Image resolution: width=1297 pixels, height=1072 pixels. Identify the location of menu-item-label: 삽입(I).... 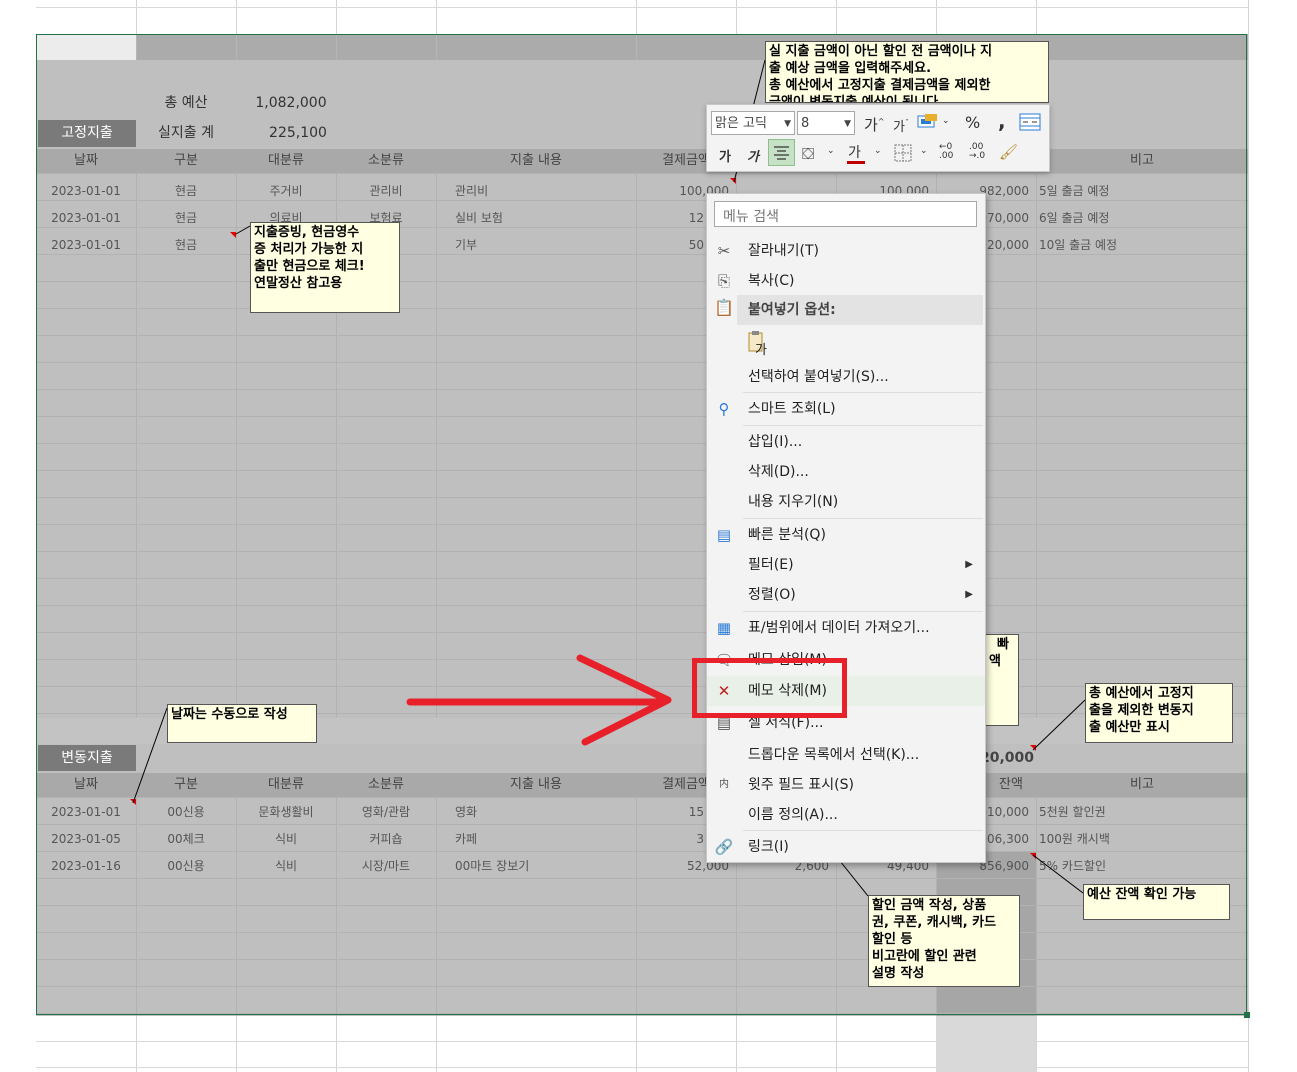
(775, 442).